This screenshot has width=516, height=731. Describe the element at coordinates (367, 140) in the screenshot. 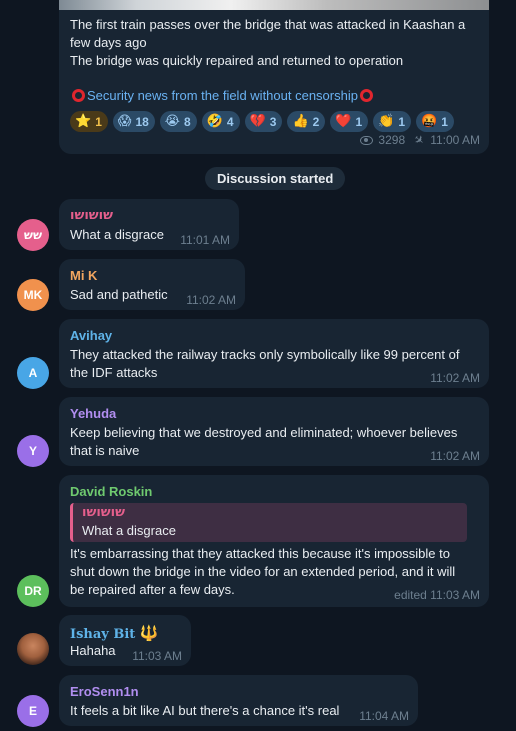

I see `eye-icon` at that location.